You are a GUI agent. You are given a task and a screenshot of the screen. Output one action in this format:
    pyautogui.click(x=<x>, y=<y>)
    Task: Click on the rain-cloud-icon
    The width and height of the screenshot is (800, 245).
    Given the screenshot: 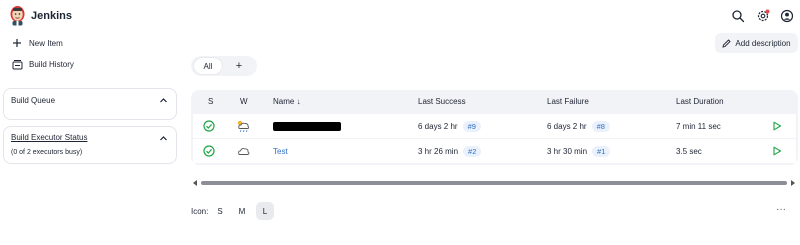 What is the action you would take?
    pyautogui.click(x=243, y=126)
    